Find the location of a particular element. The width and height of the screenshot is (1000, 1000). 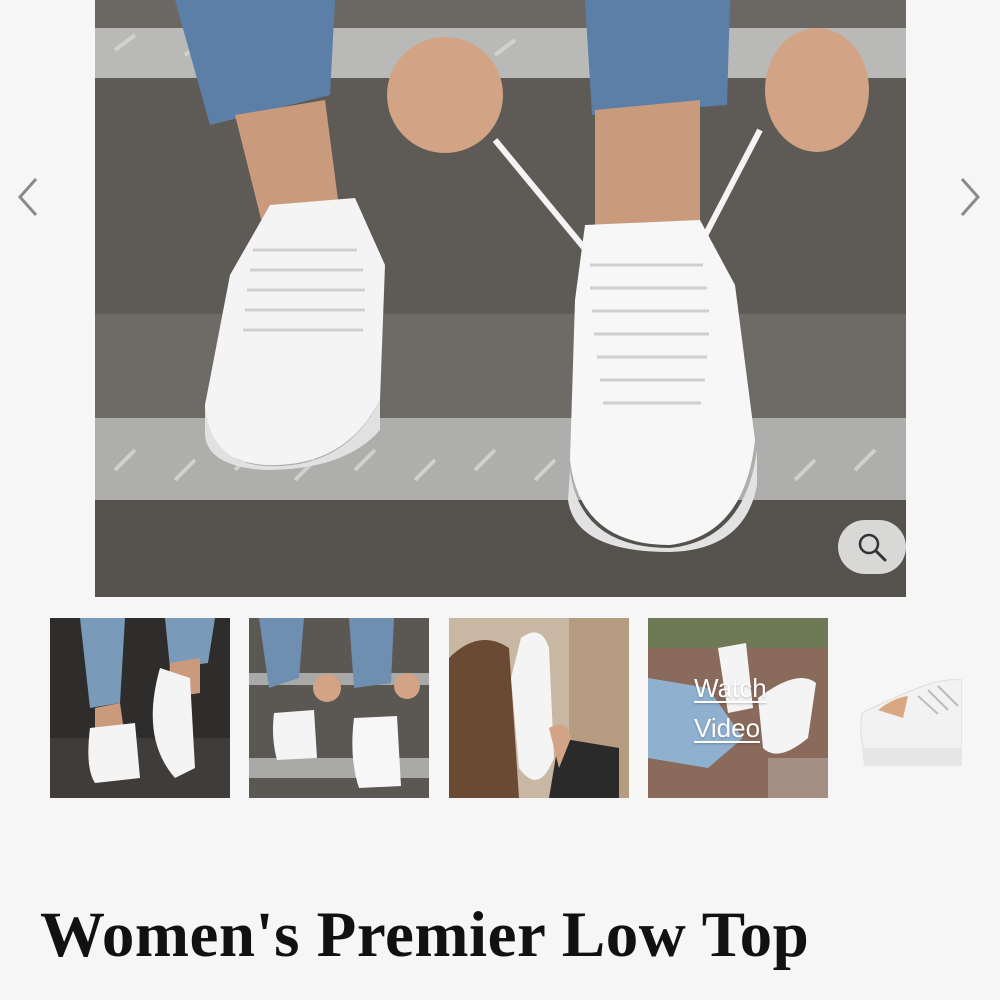

chevron-right-icon is located at coordinates (970, 197).